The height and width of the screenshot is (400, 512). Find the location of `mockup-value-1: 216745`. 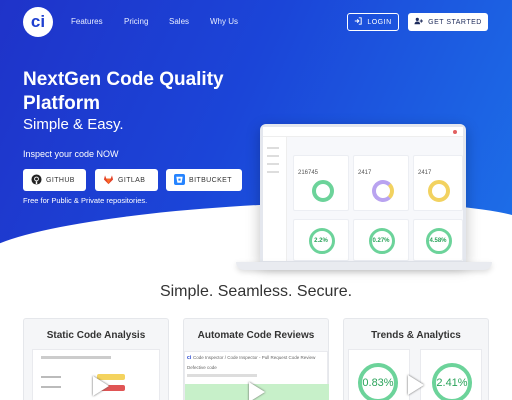

mockup-value-1: 216745 is located at coordinates (308, 173).